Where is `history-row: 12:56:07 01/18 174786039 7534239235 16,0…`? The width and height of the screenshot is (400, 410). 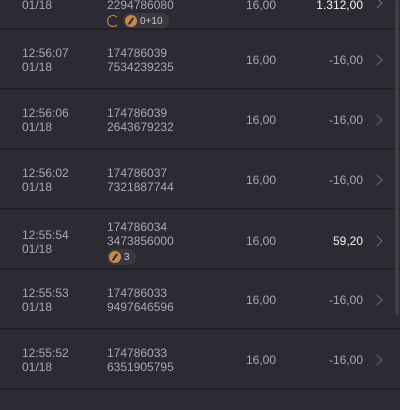
history-row: 12:56:07 01/18 174786039 7534239235 16,0… is located at coordinates (200, 60).